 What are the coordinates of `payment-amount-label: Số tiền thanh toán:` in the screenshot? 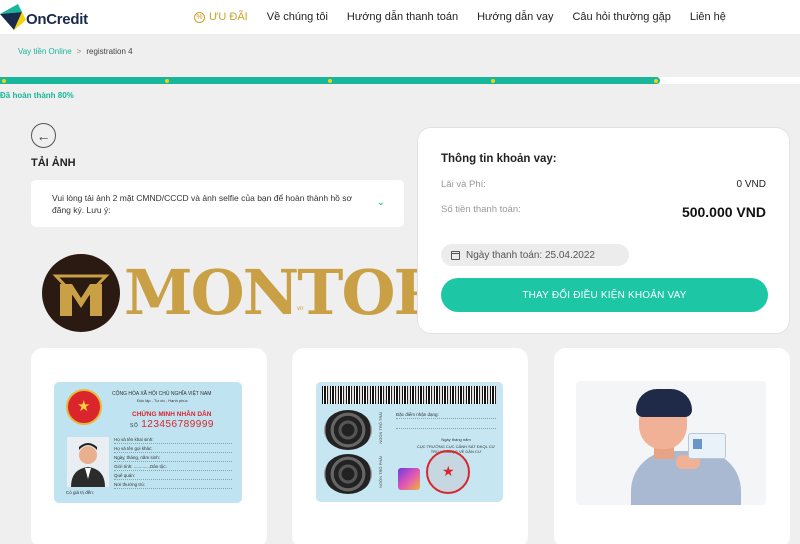 It's located at (481, 209).